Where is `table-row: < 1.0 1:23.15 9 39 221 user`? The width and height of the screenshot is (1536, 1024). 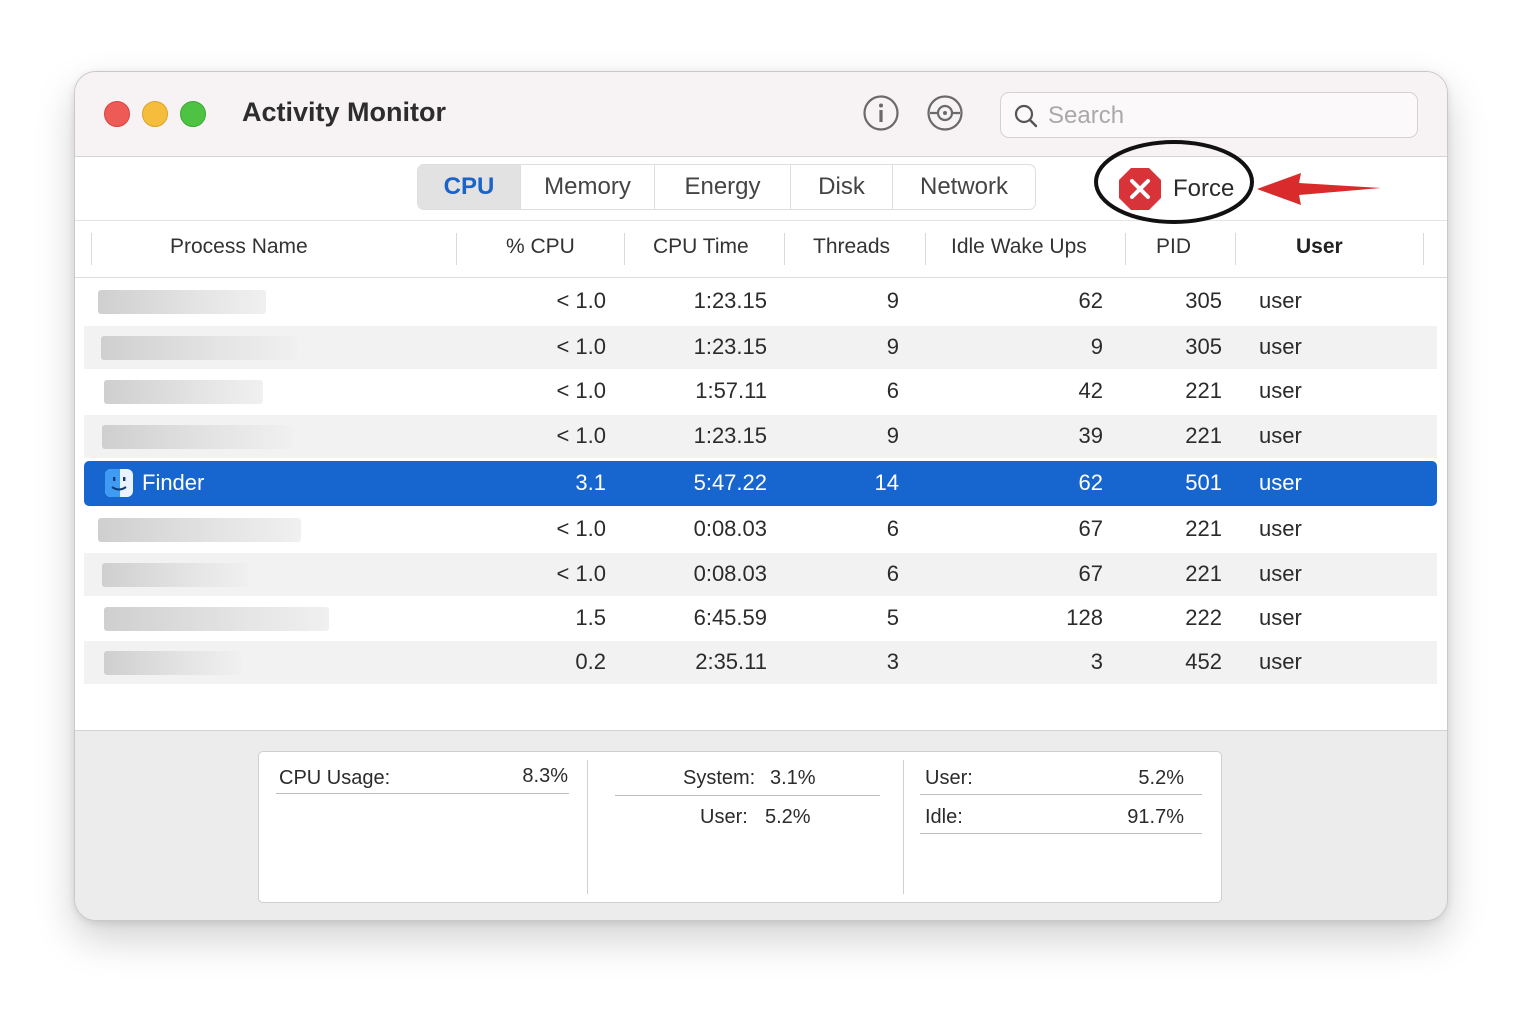
table-row: < 1.0 1:23.15 9 39 221 user is located at coordinates (760, 436).